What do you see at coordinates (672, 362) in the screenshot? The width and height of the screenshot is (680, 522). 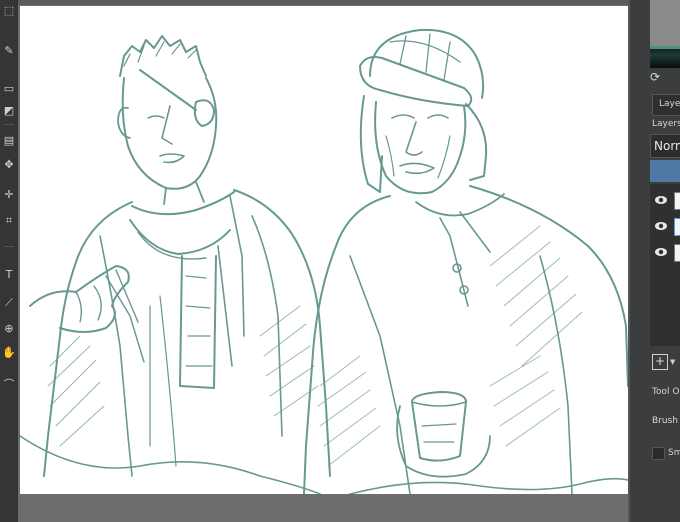 I see `chevron-down-icon: ▼` at bounding box center [672, 362].